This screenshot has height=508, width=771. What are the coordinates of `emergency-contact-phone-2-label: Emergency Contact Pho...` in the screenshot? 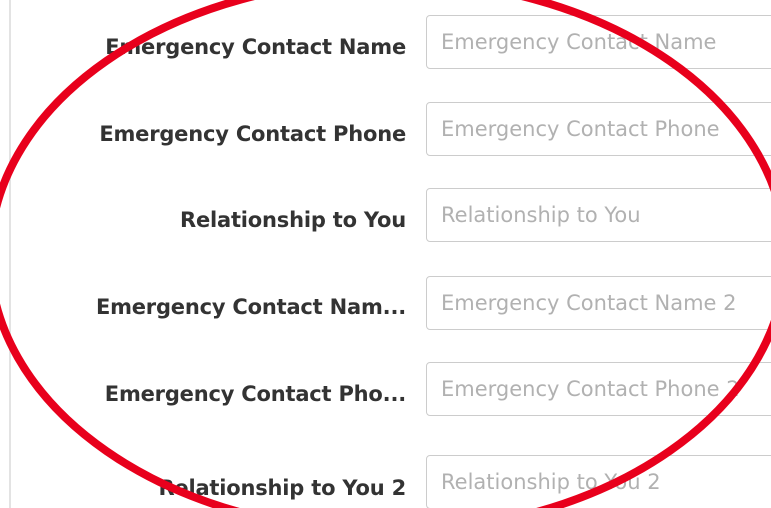 It's located at (255, 394).